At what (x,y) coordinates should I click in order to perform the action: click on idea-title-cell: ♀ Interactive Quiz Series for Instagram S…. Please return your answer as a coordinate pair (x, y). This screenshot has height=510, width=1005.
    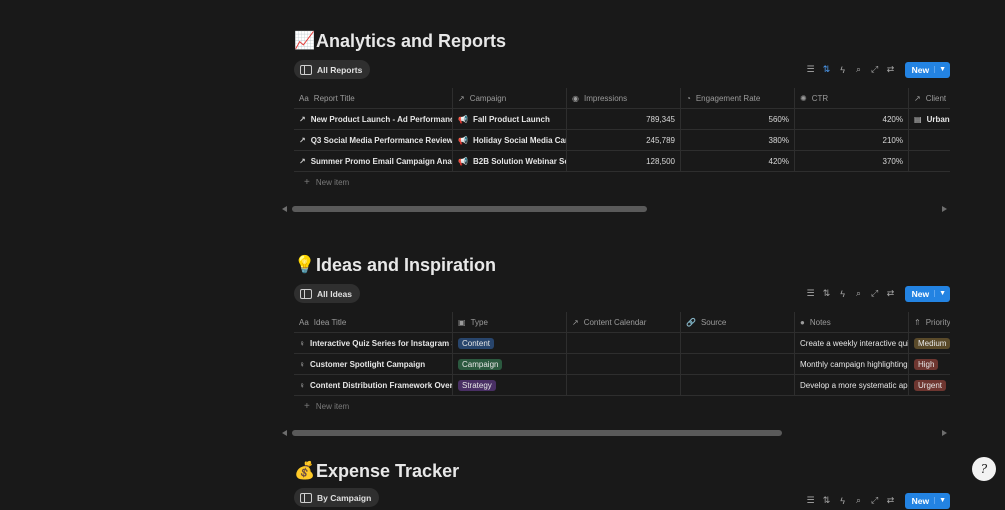
    Looking at the image, I should click on (373, 343).